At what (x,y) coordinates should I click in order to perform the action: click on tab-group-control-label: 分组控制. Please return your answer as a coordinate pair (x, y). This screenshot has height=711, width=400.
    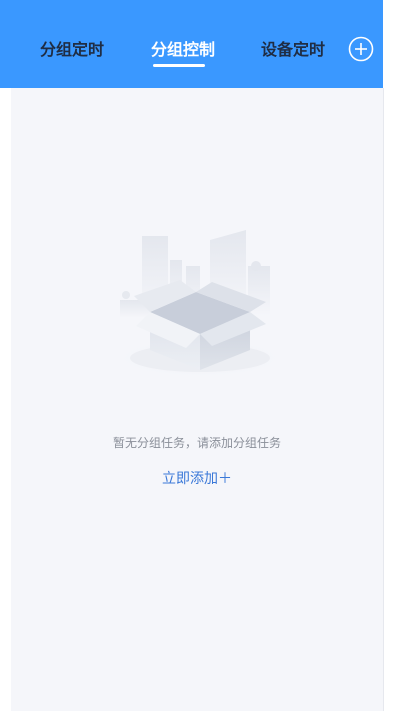
    Looking at the image, I should click on (183, 49).